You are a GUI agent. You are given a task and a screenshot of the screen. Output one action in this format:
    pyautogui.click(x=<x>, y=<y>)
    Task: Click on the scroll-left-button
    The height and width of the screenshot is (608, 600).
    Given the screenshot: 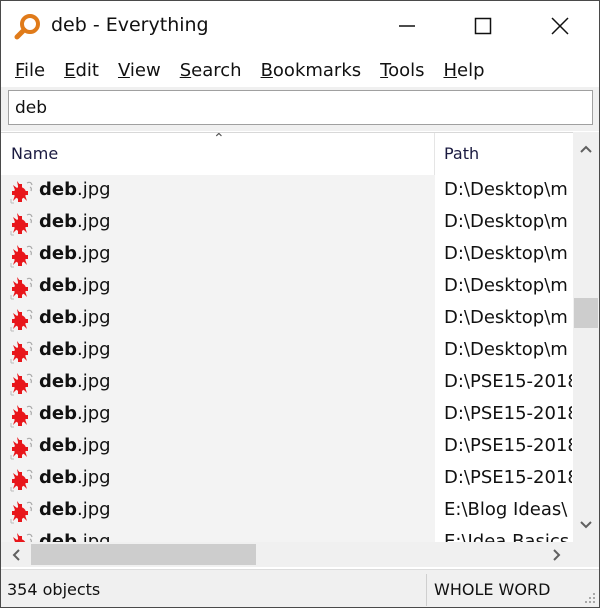 What is the action you would take?
    pyautogui.click(x=16, y=554)
    